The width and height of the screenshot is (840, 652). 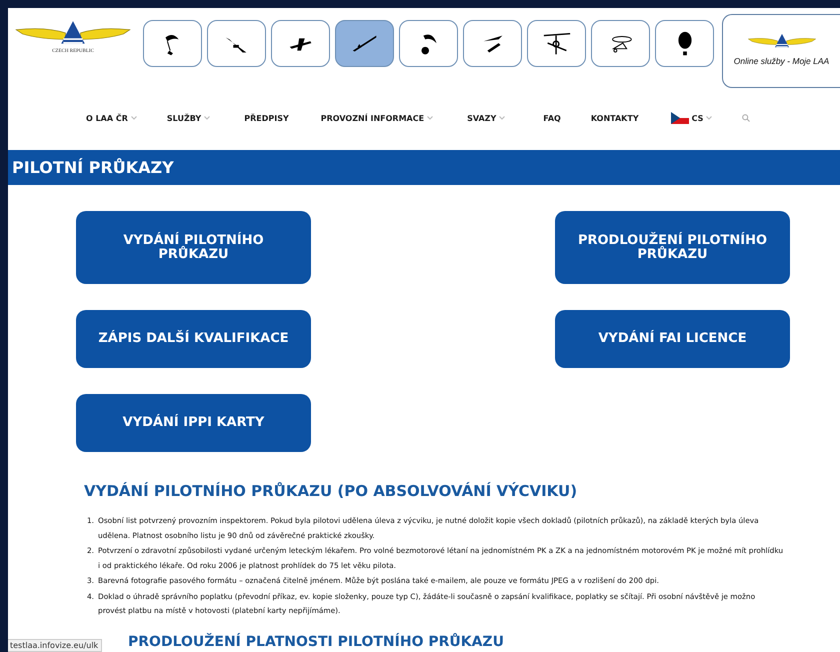 What do you see at coordinates (614, 118) in the screenshot?
I see `nav-link: KONTAKTY` at bounding box center [614, 118].